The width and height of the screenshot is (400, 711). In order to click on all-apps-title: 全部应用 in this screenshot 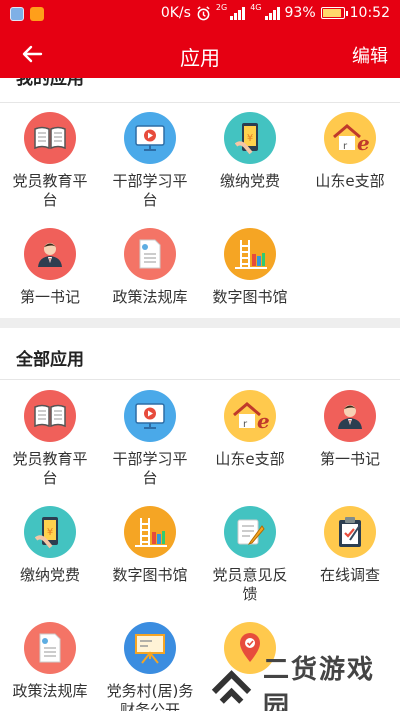, I will do `click(50, 360)`.